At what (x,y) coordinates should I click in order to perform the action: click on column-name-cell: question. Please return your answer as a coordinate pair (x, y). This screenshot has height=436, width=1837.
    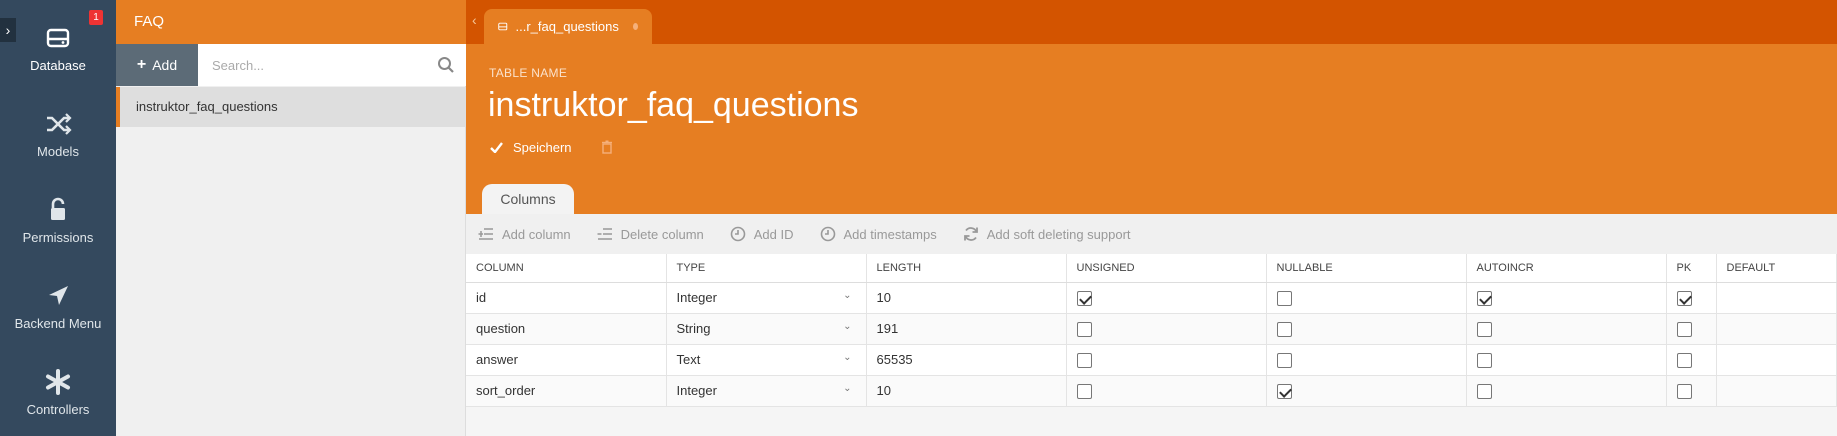
    Looking at the image, I should click on (566, 329).